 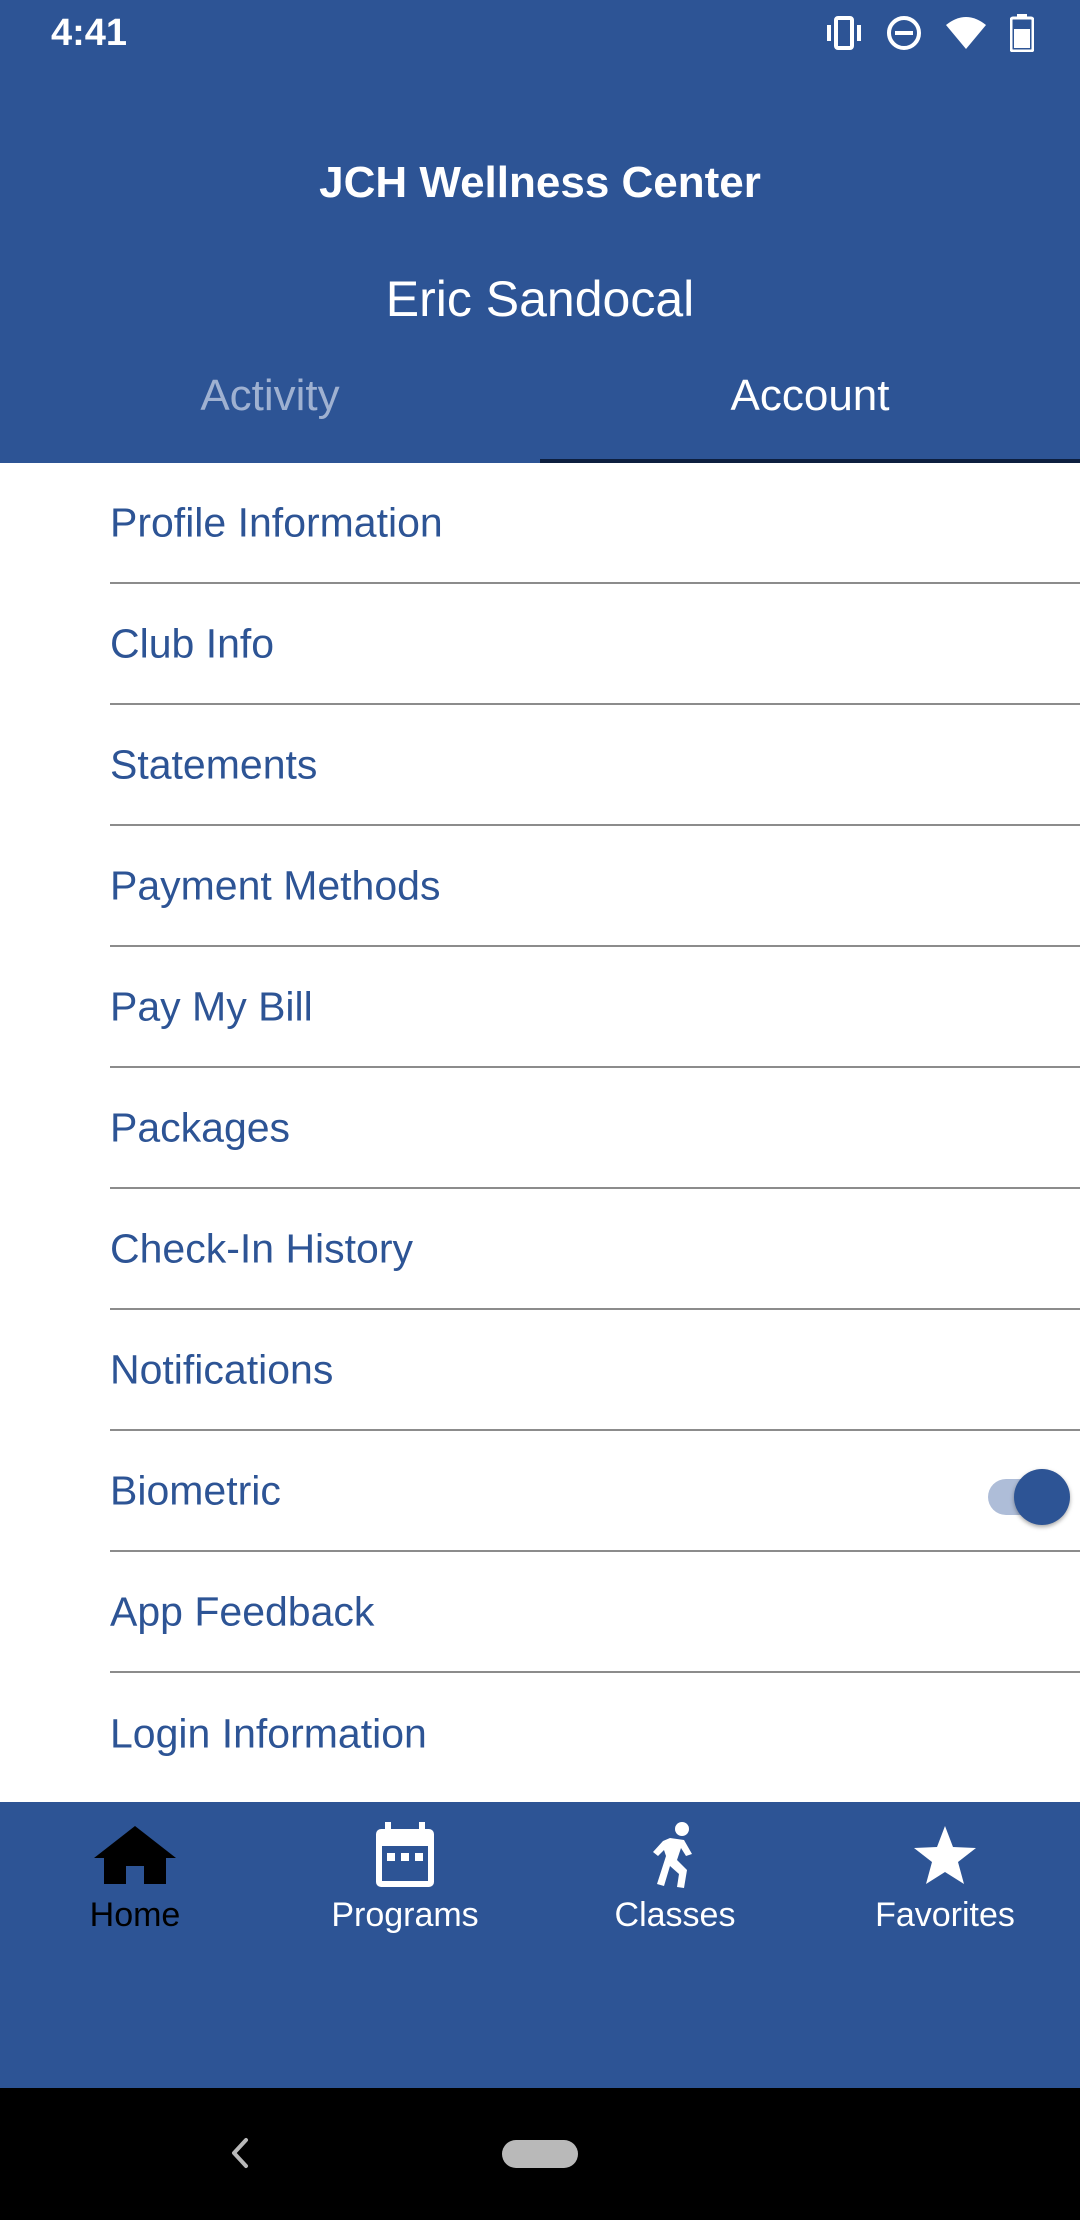 I want to click on calendar-icon, so click(x=405, y=1855).